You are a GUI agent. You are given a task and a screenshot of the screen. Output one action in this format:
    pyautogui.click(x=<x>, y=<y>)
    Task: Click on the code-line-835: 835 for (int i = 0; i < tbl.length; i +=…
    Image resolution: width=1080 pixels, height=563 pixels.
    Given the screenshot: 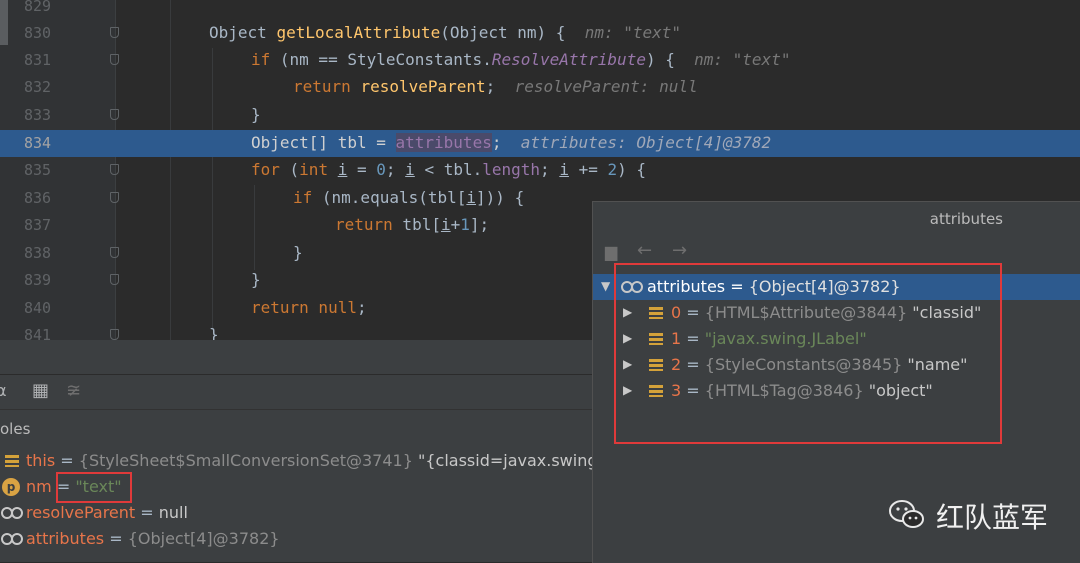 What is the action you would take?
    pyautogui.click(x=540, y=170)
    